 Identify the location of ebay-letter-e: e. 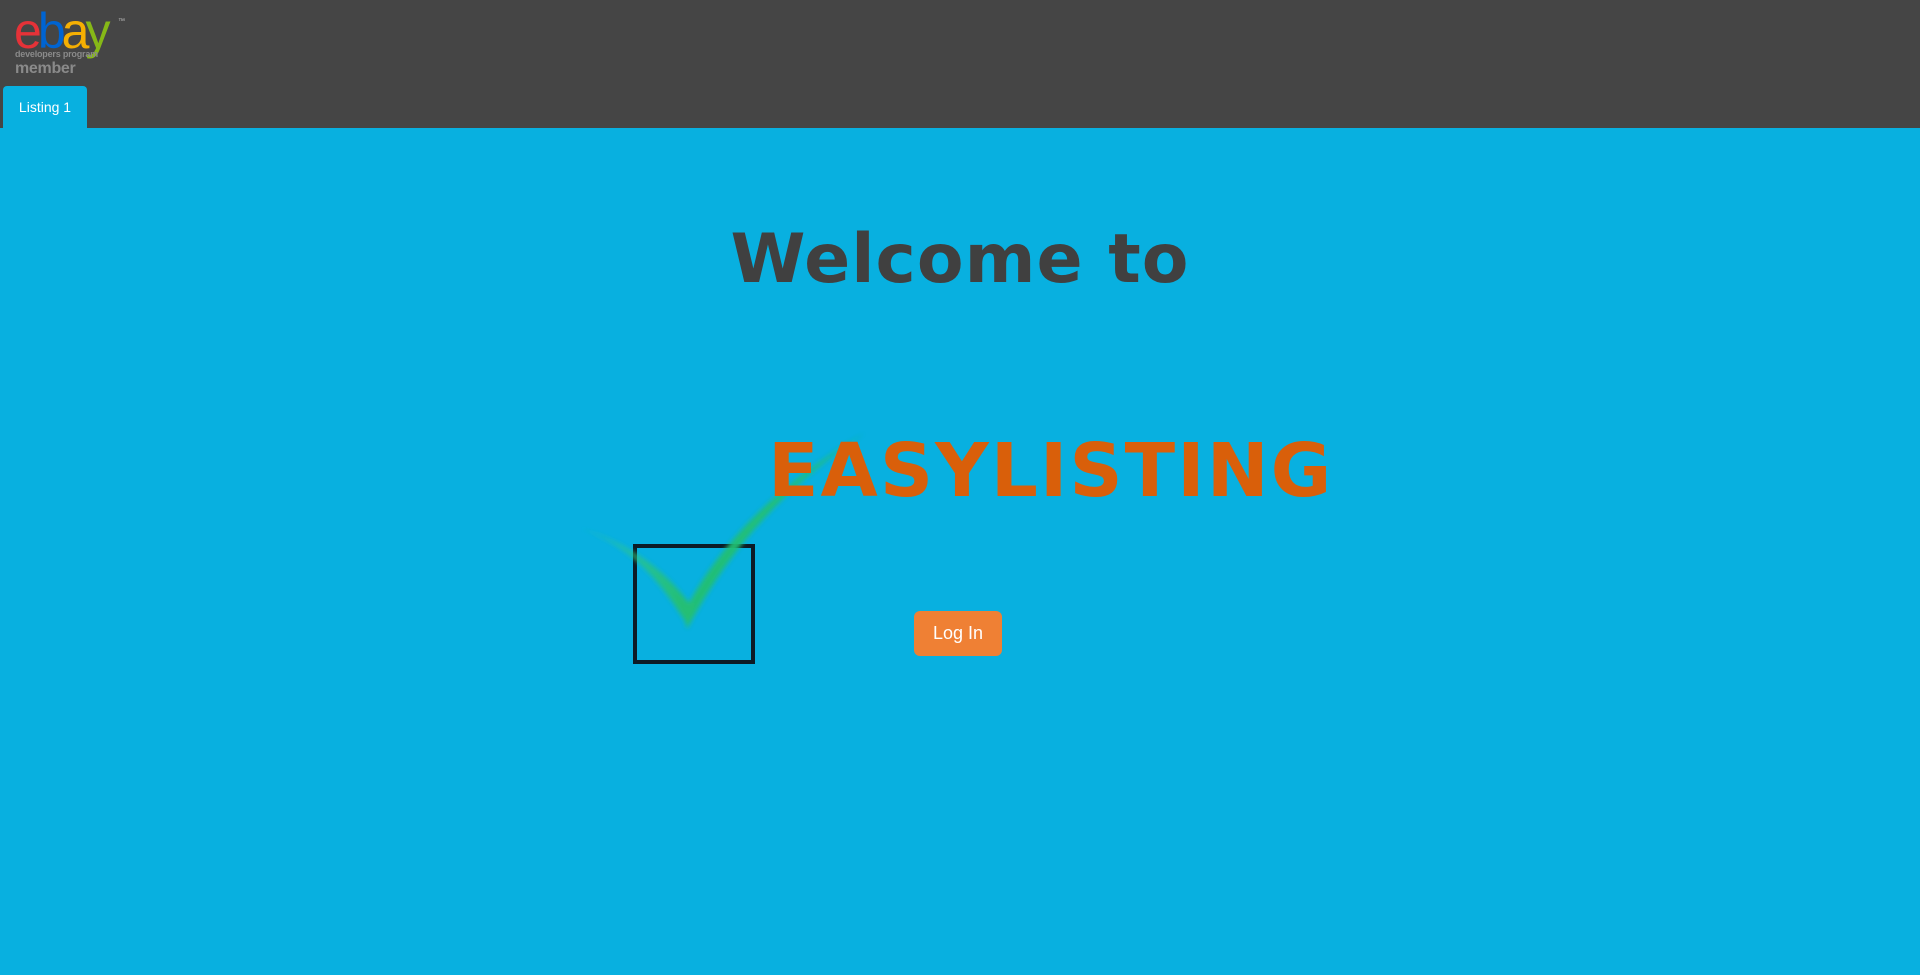
(28, 31).